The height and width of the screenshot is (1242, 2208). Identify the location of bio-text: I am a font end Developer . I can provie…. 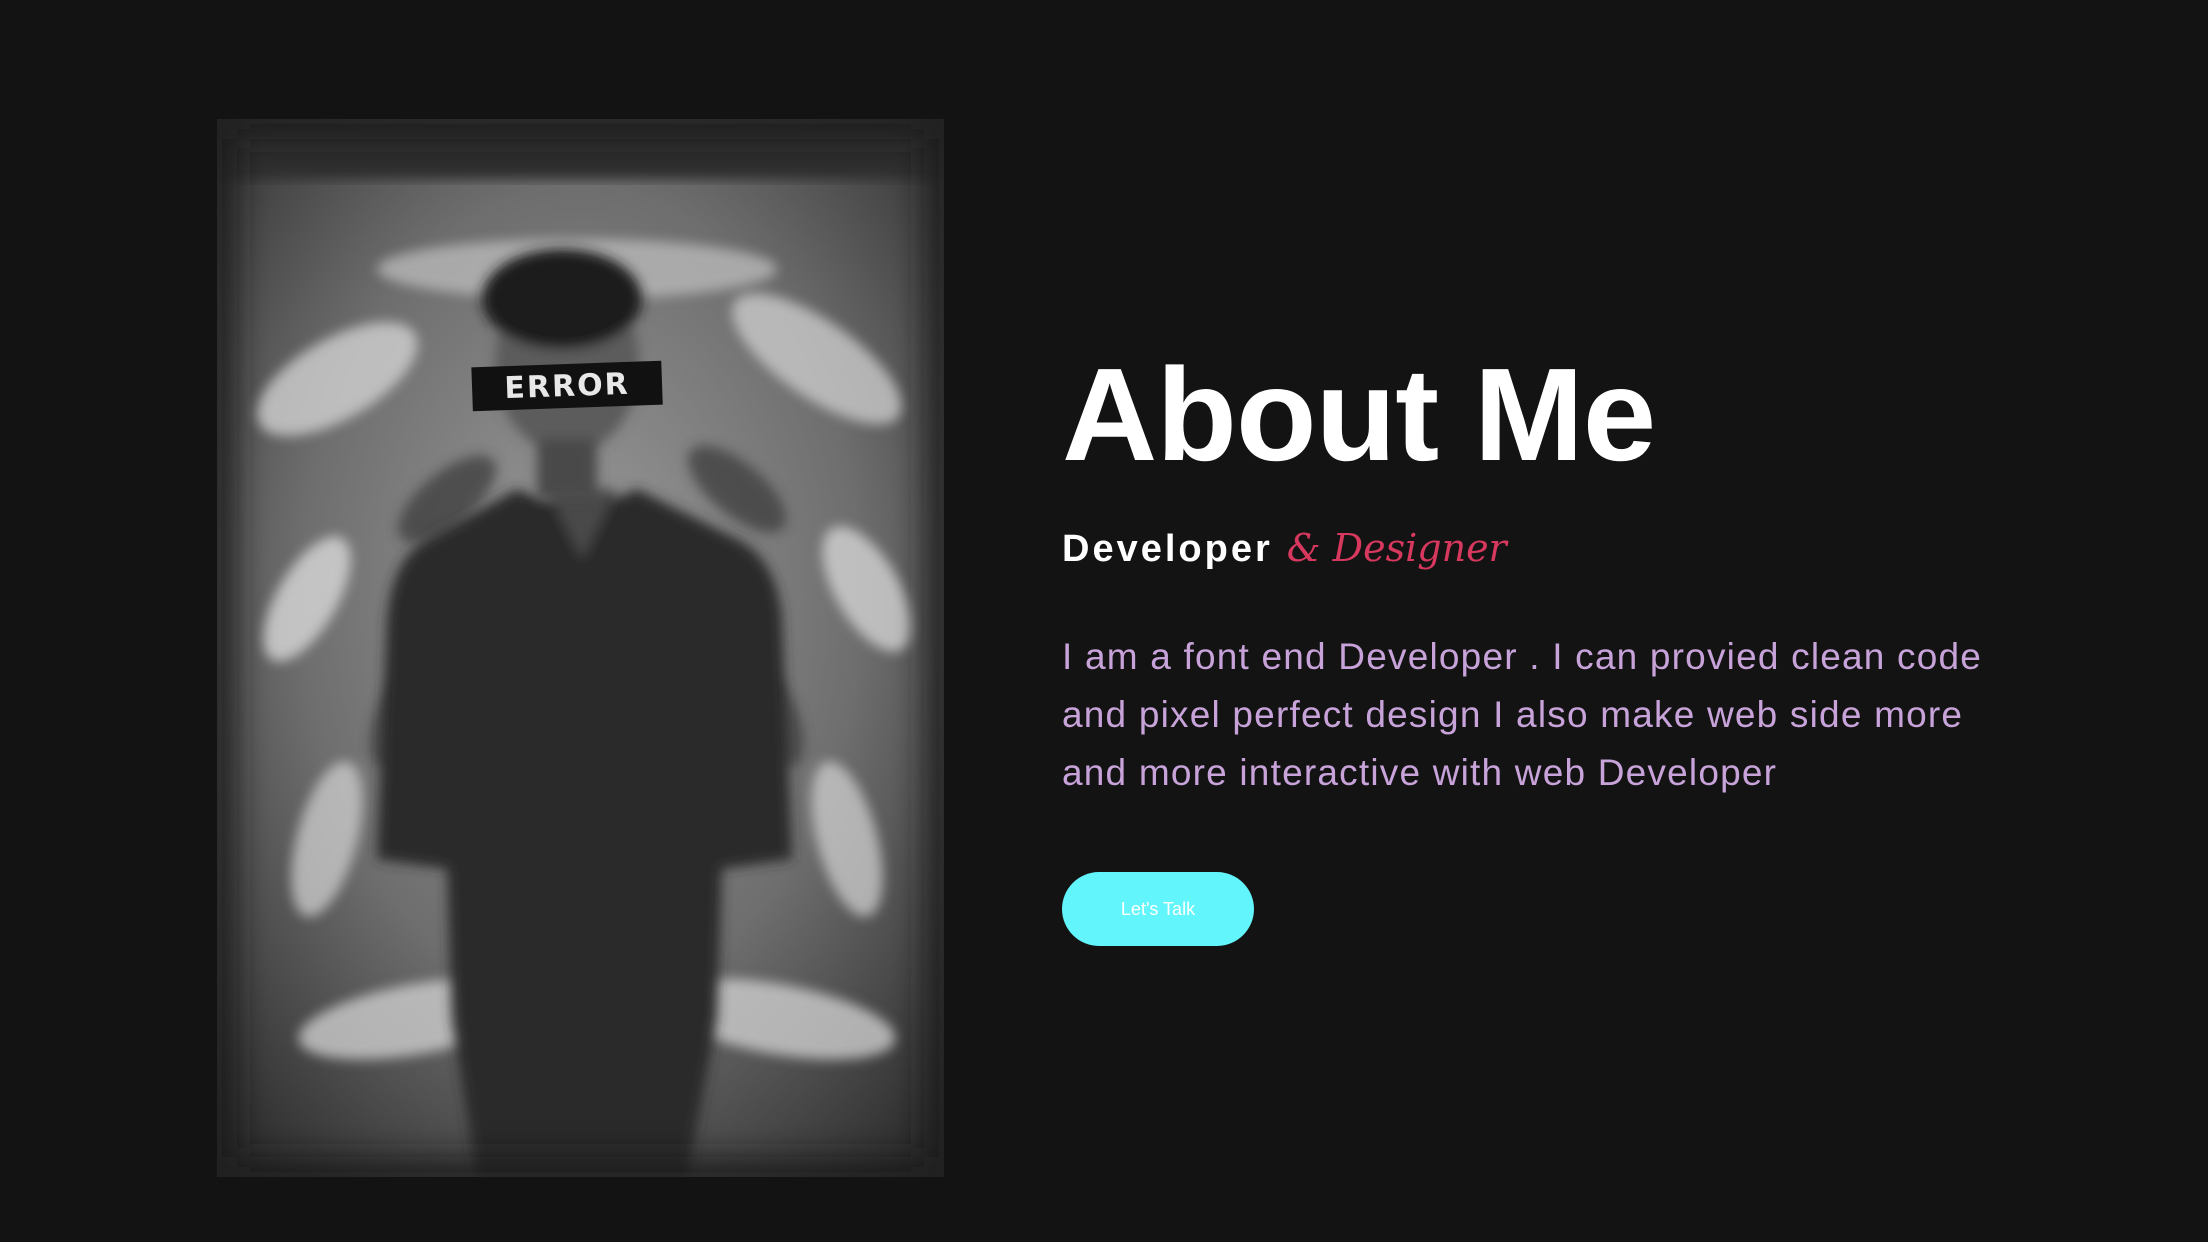
(1522, 714).